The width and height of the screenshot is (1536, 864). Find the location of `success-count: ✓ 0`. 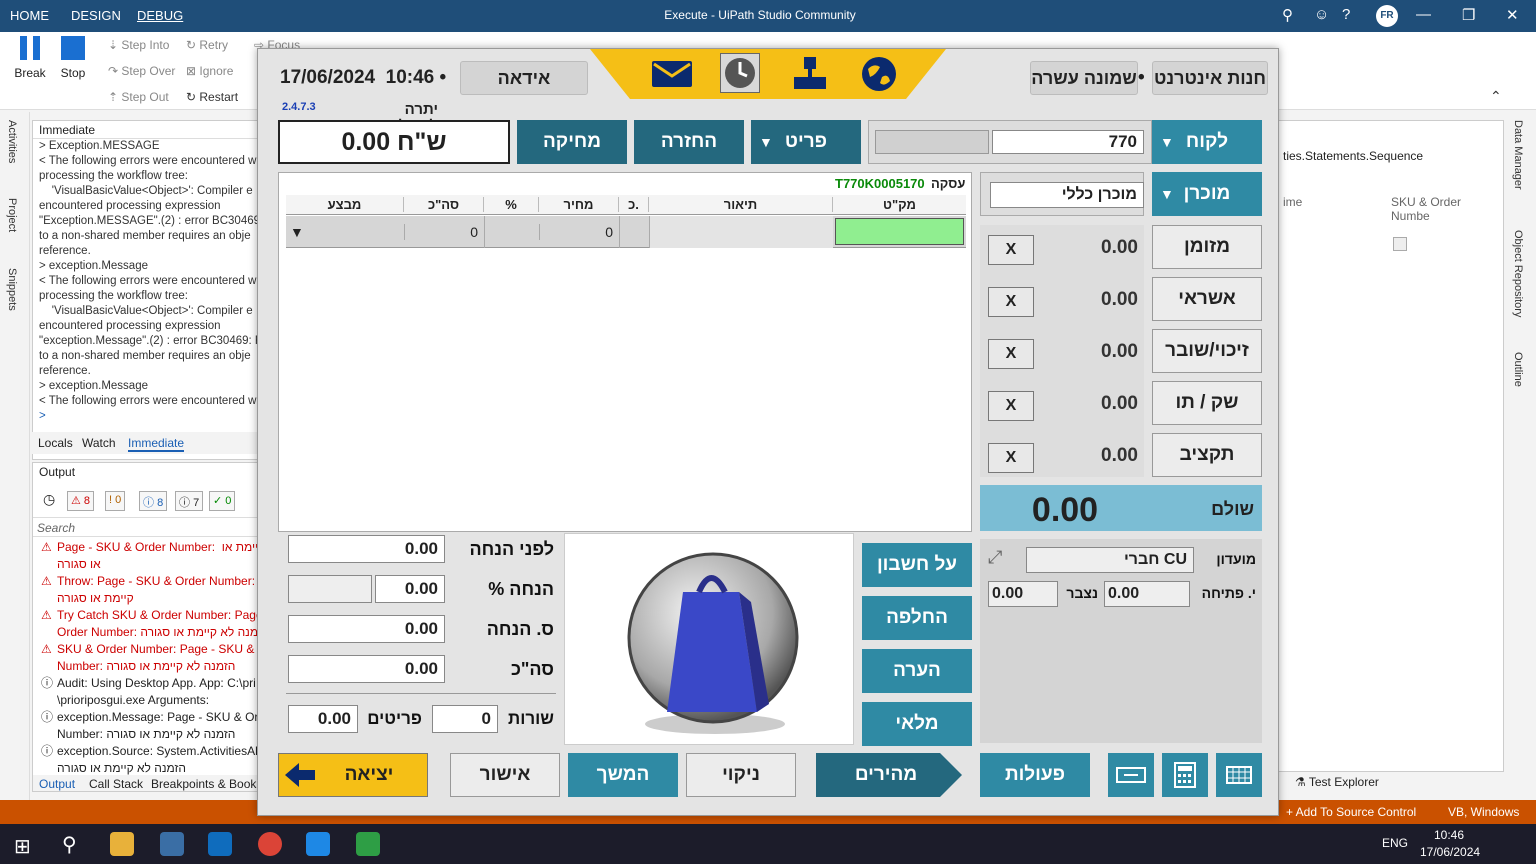

success-count: ✓ 0 is located at coordinates (222, 501).